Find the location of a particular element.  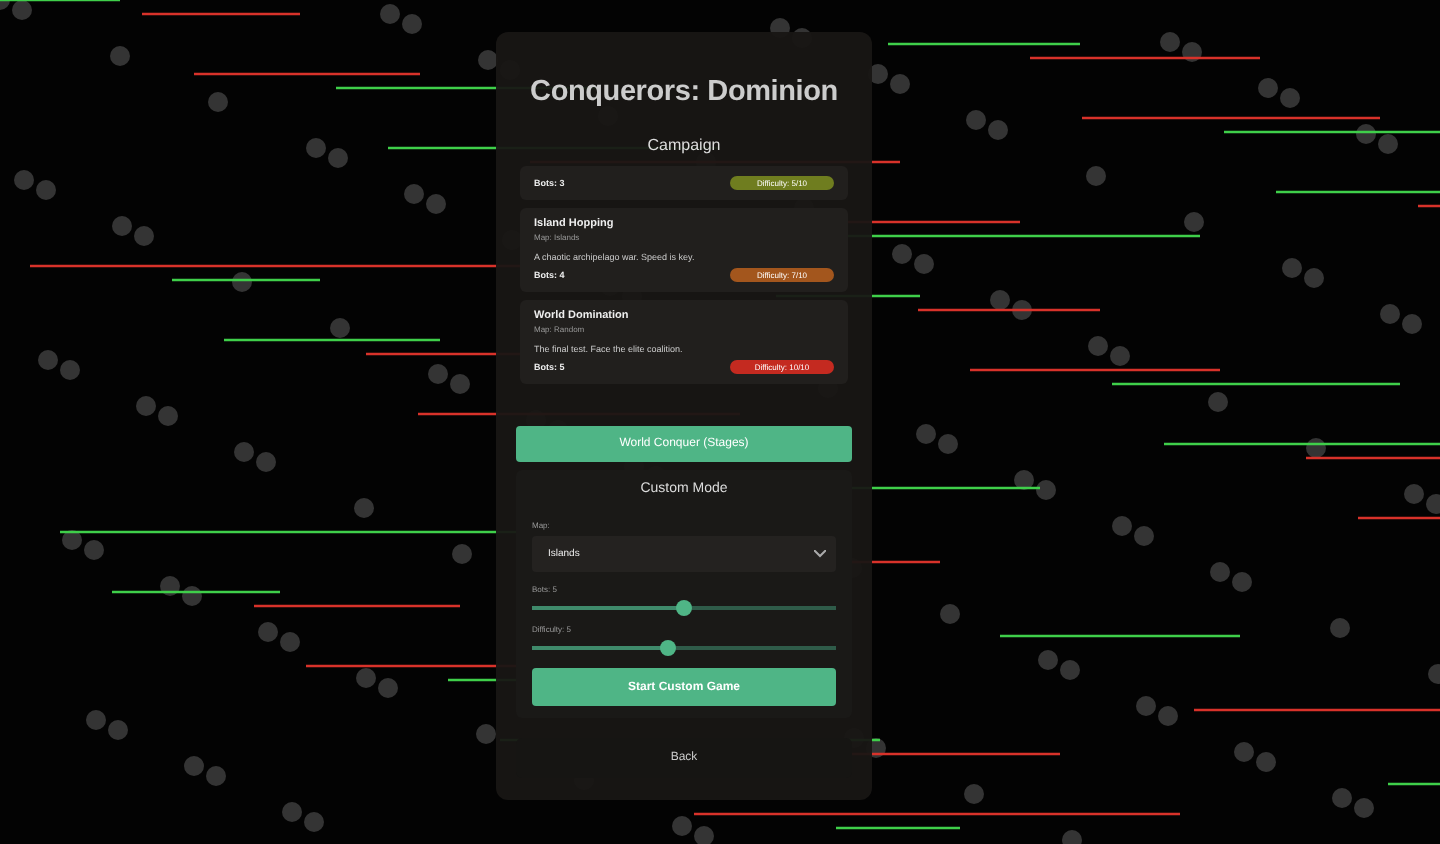

game-title: Conquerors: Dominion is located at coordinates (684, 92).